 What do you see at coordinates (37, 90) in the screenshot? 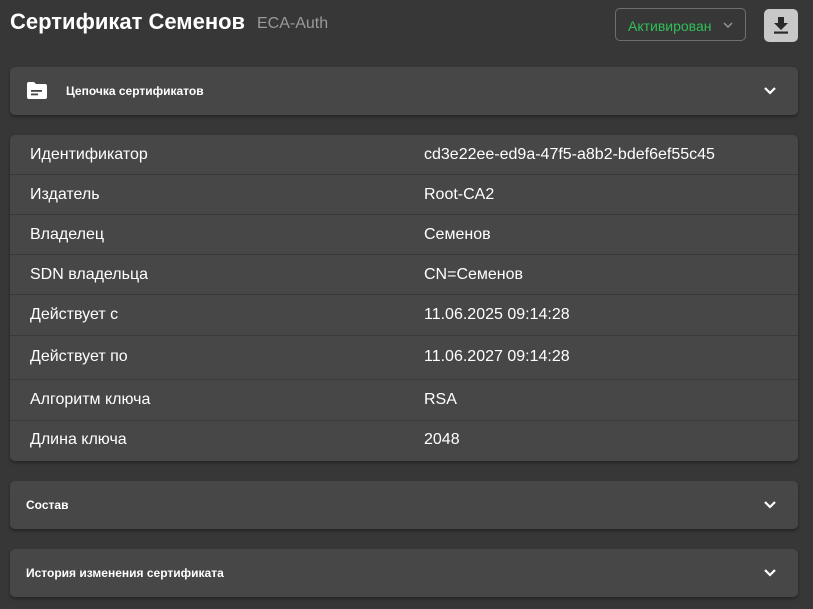
I see `folder-icon` at bounding box center [37, 90].